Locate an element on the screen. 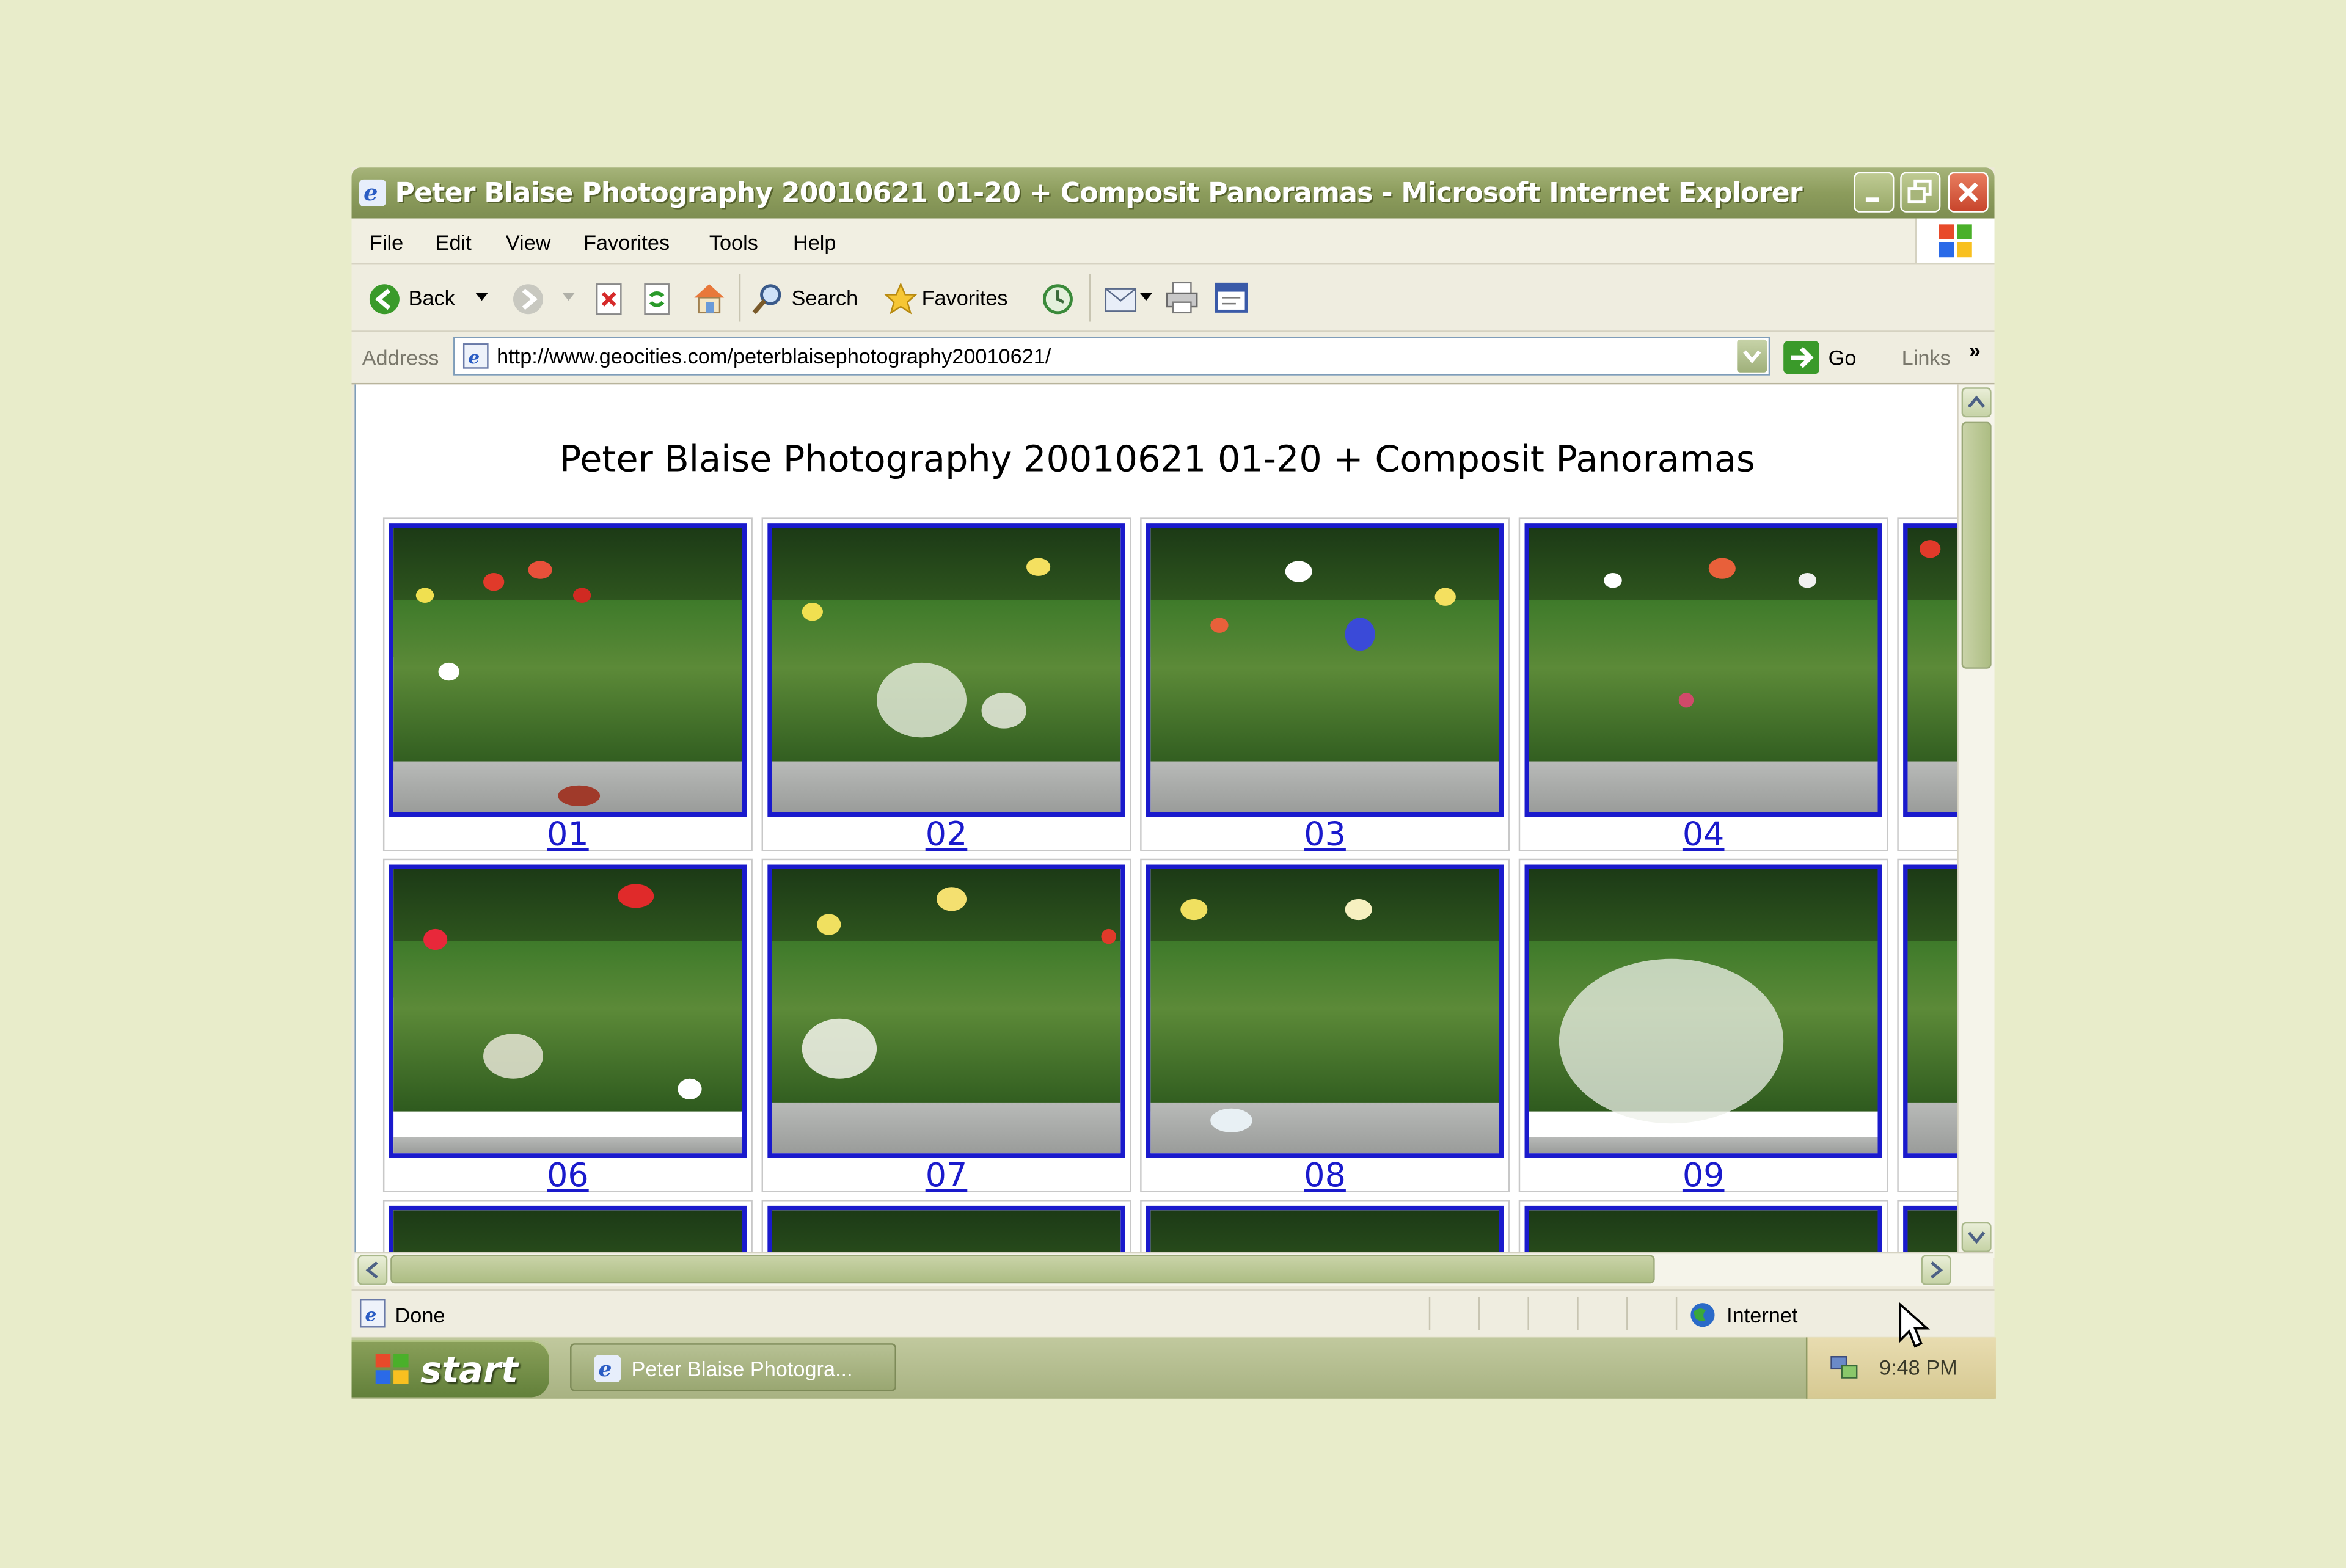 This screenshot has width=2346, height=1568. vertical-scroll-thumb is located at coordinates (1976, 545).